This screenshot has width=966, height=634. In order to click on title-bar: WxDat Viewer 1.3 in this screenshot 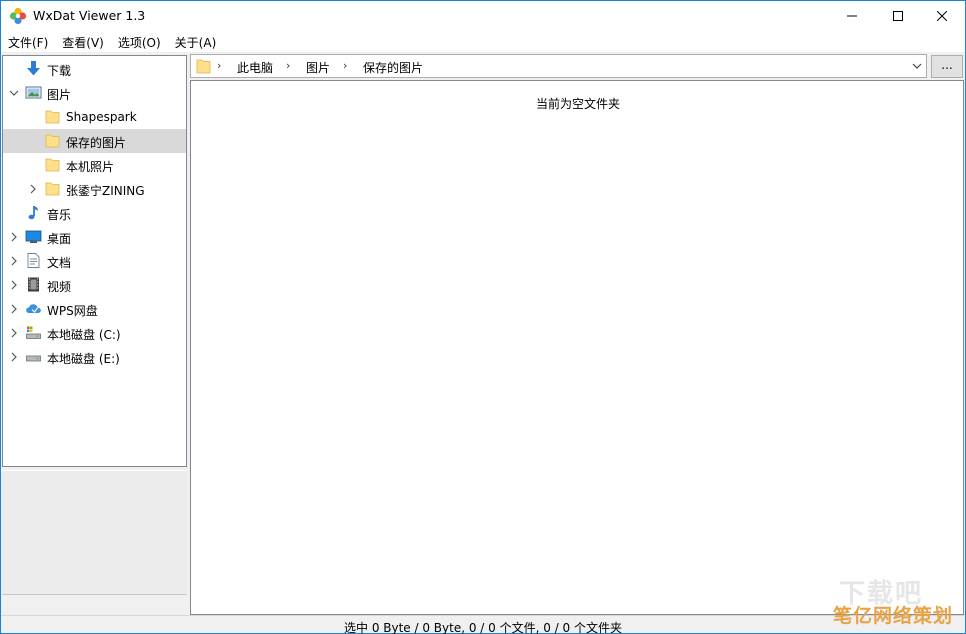, I will do `click(483, 16)`.